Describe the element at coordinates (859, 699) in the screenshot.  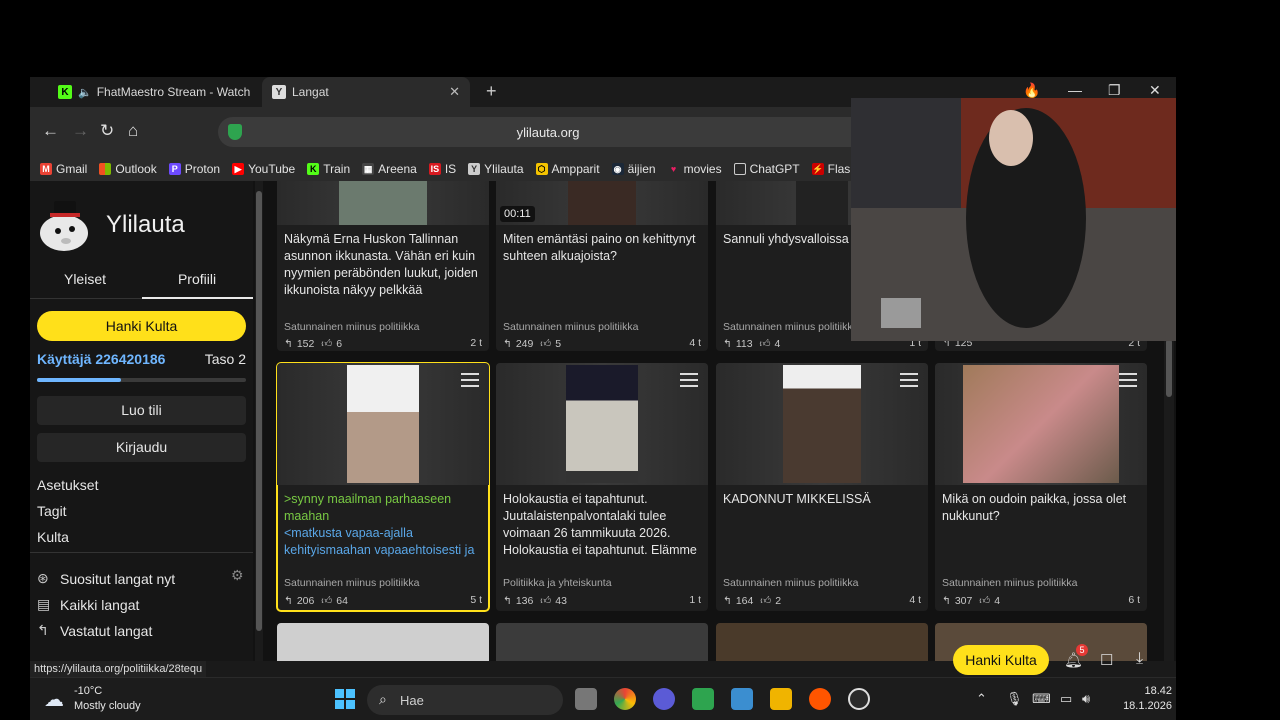
I see `steam-icon` at that location.